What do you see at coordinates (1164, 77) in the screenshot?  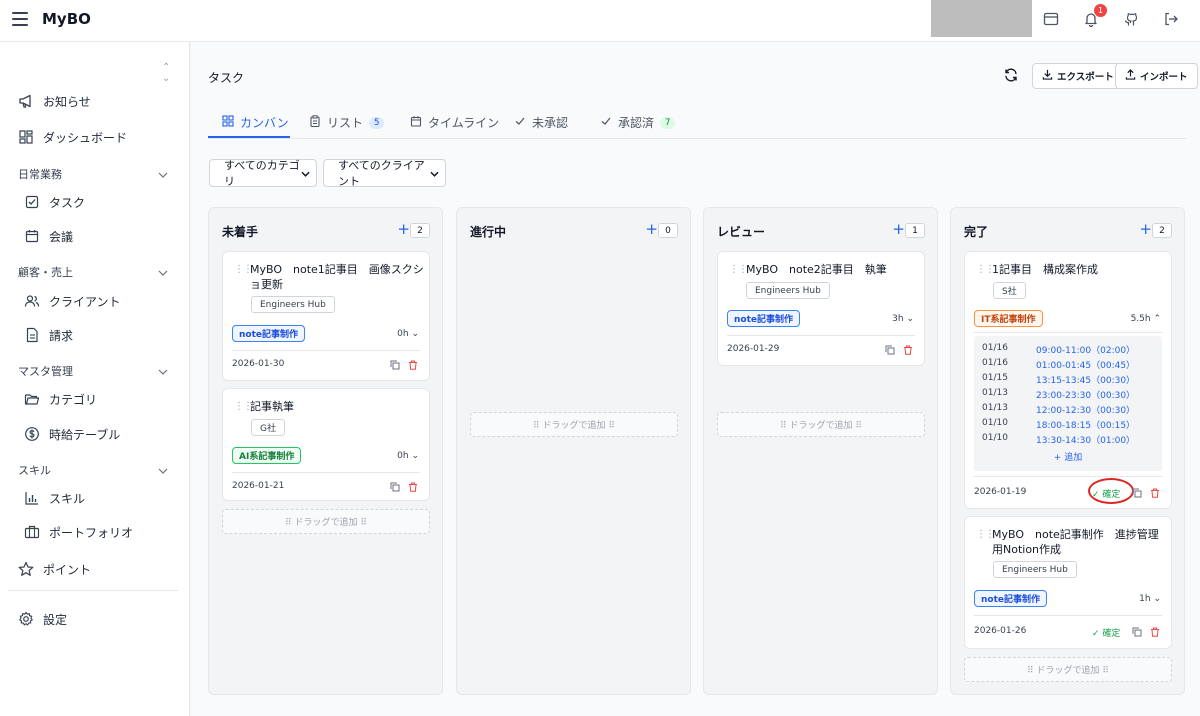 I see `import-label: インポート` at bounding box center [1164, 77].